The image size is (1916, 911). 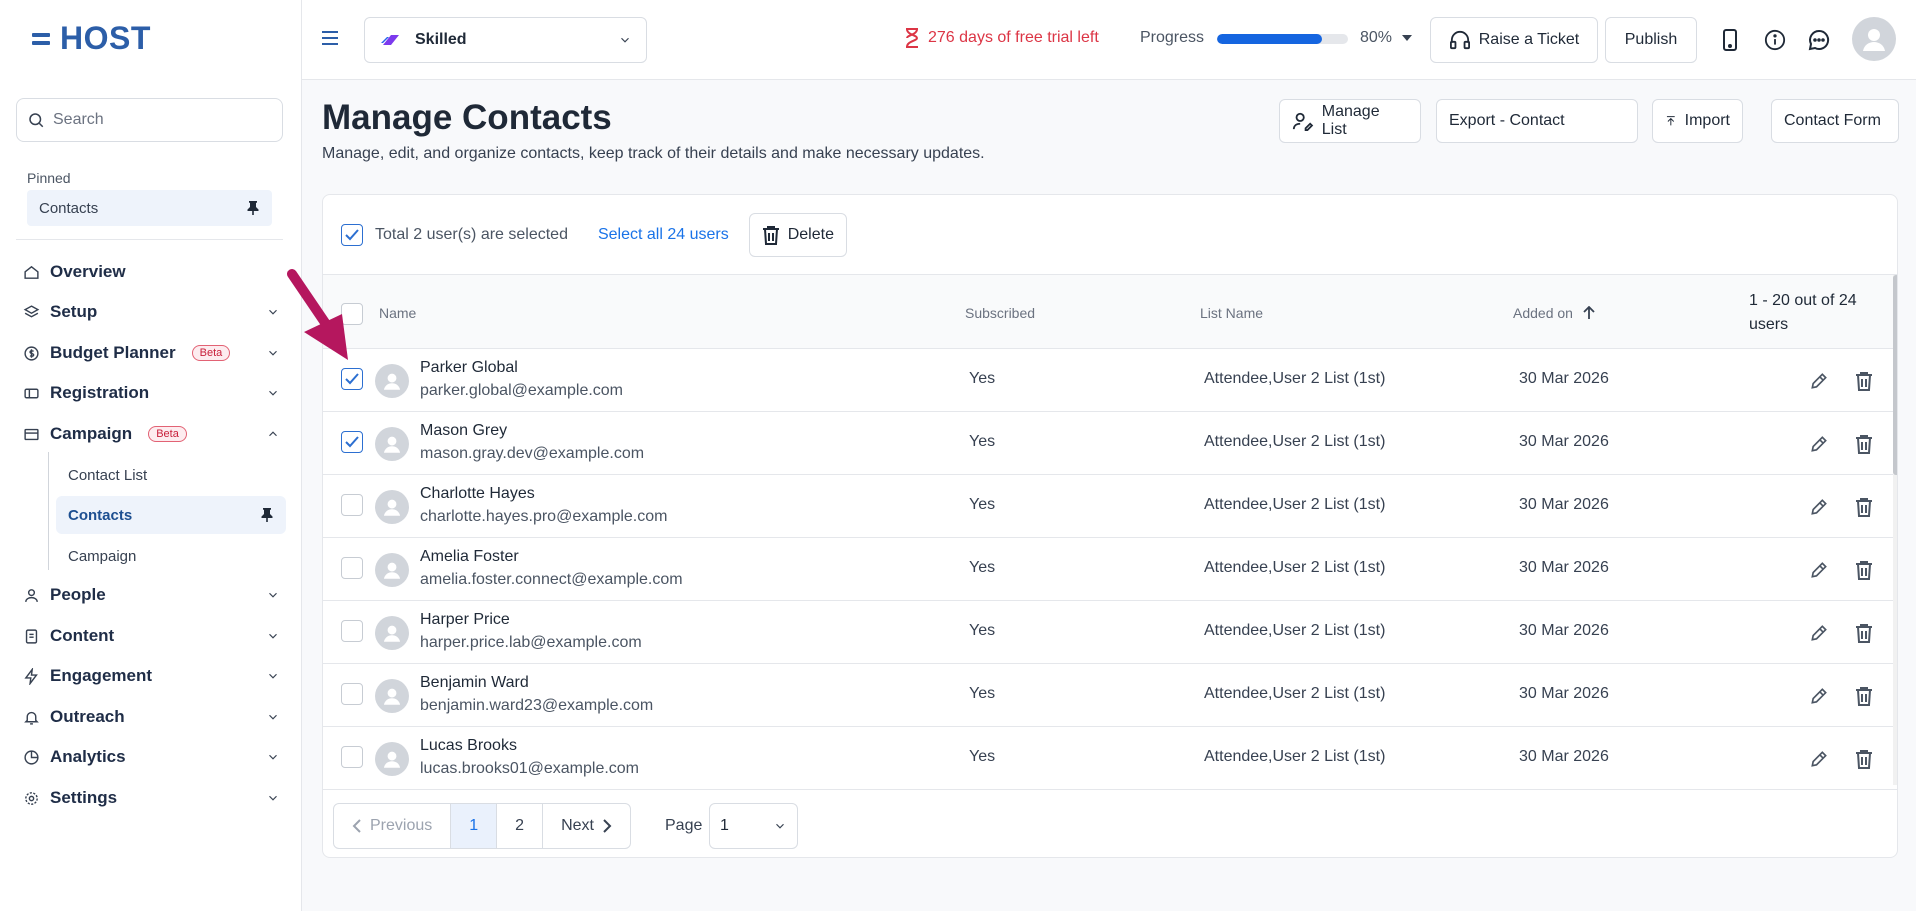 I want to click on publish-button: Publish, so click(x=1651, y=40).